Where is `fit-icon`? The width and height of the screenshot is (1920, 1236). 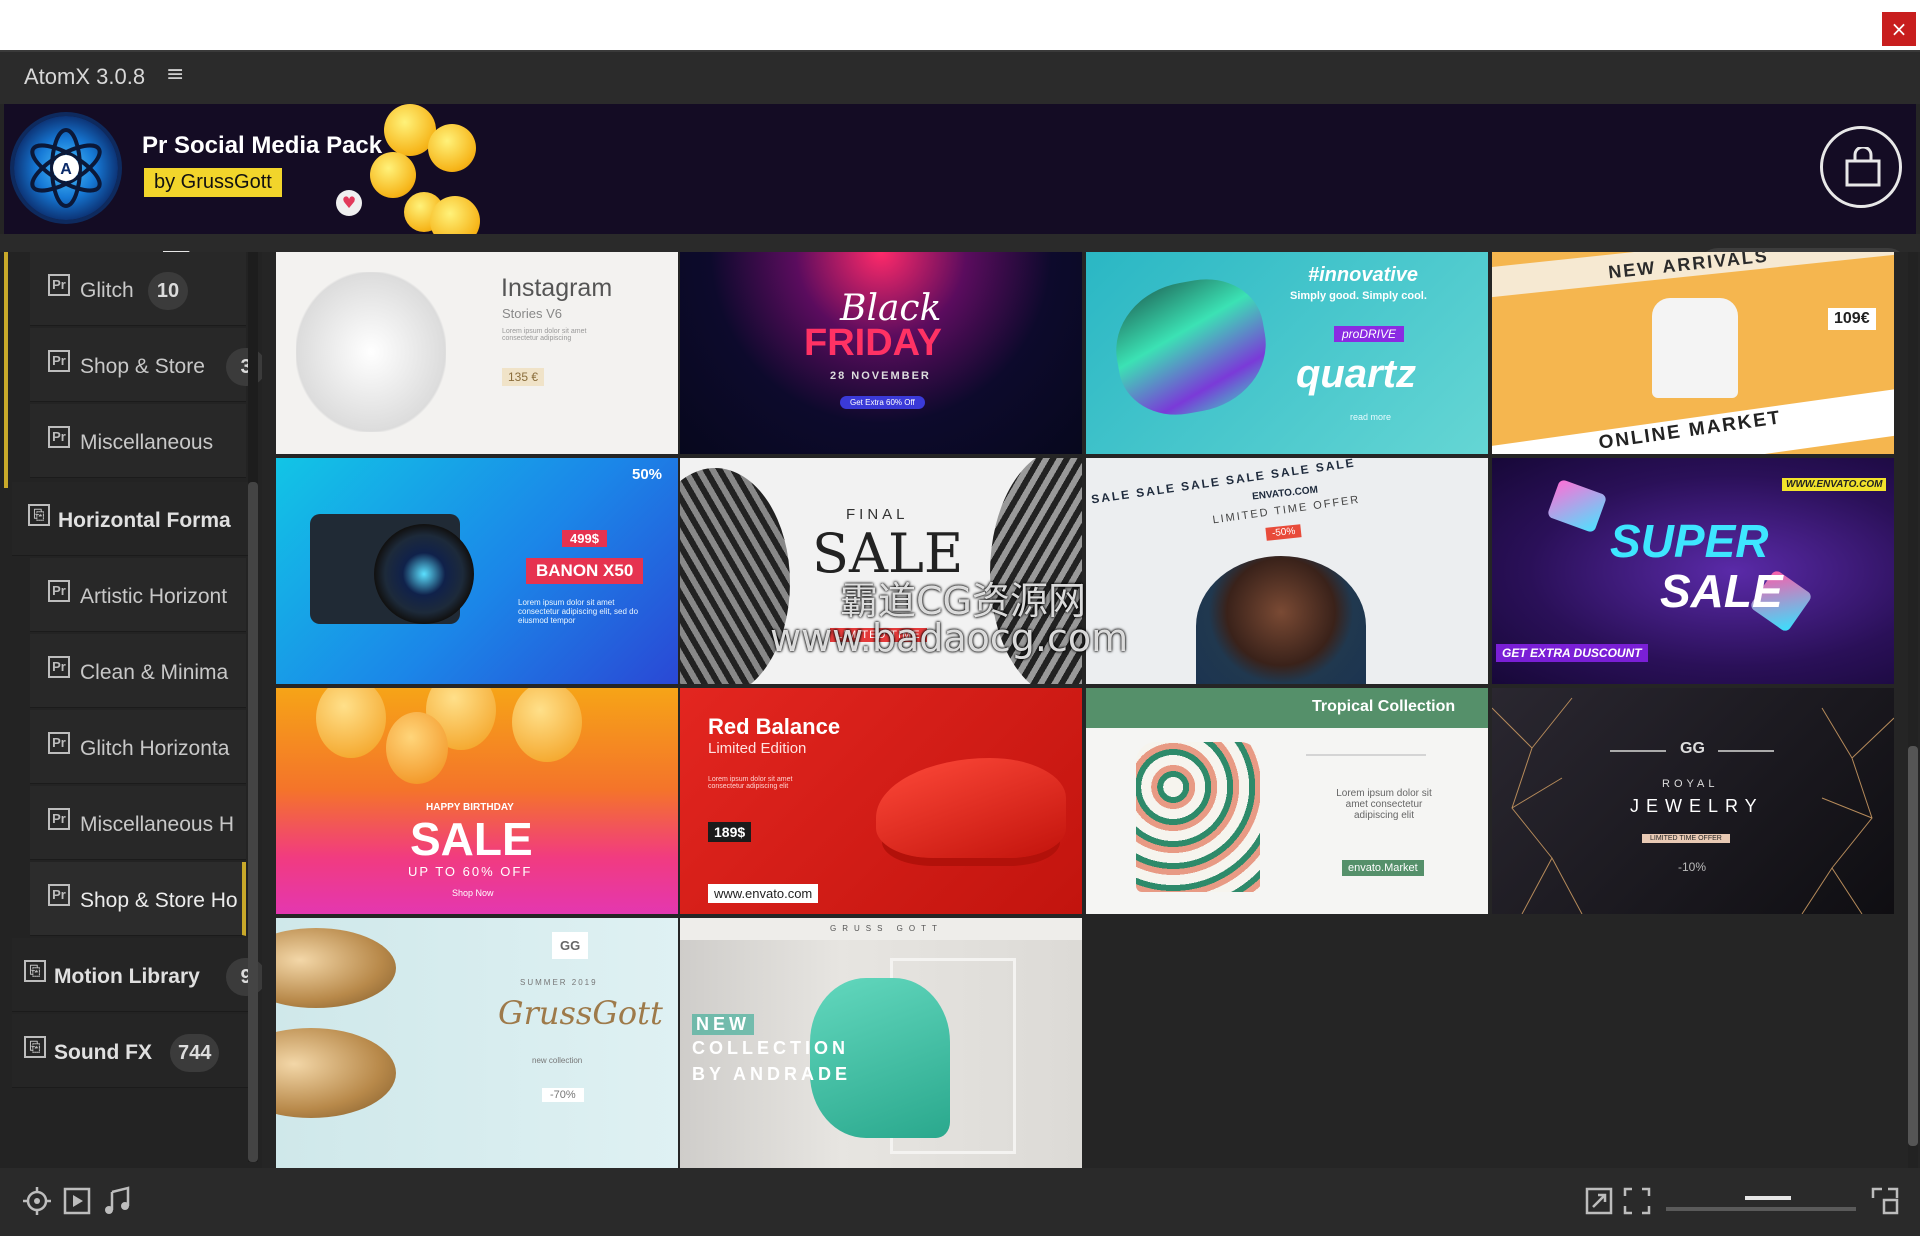 fit-icon is located at coordinates (1637, 1201).